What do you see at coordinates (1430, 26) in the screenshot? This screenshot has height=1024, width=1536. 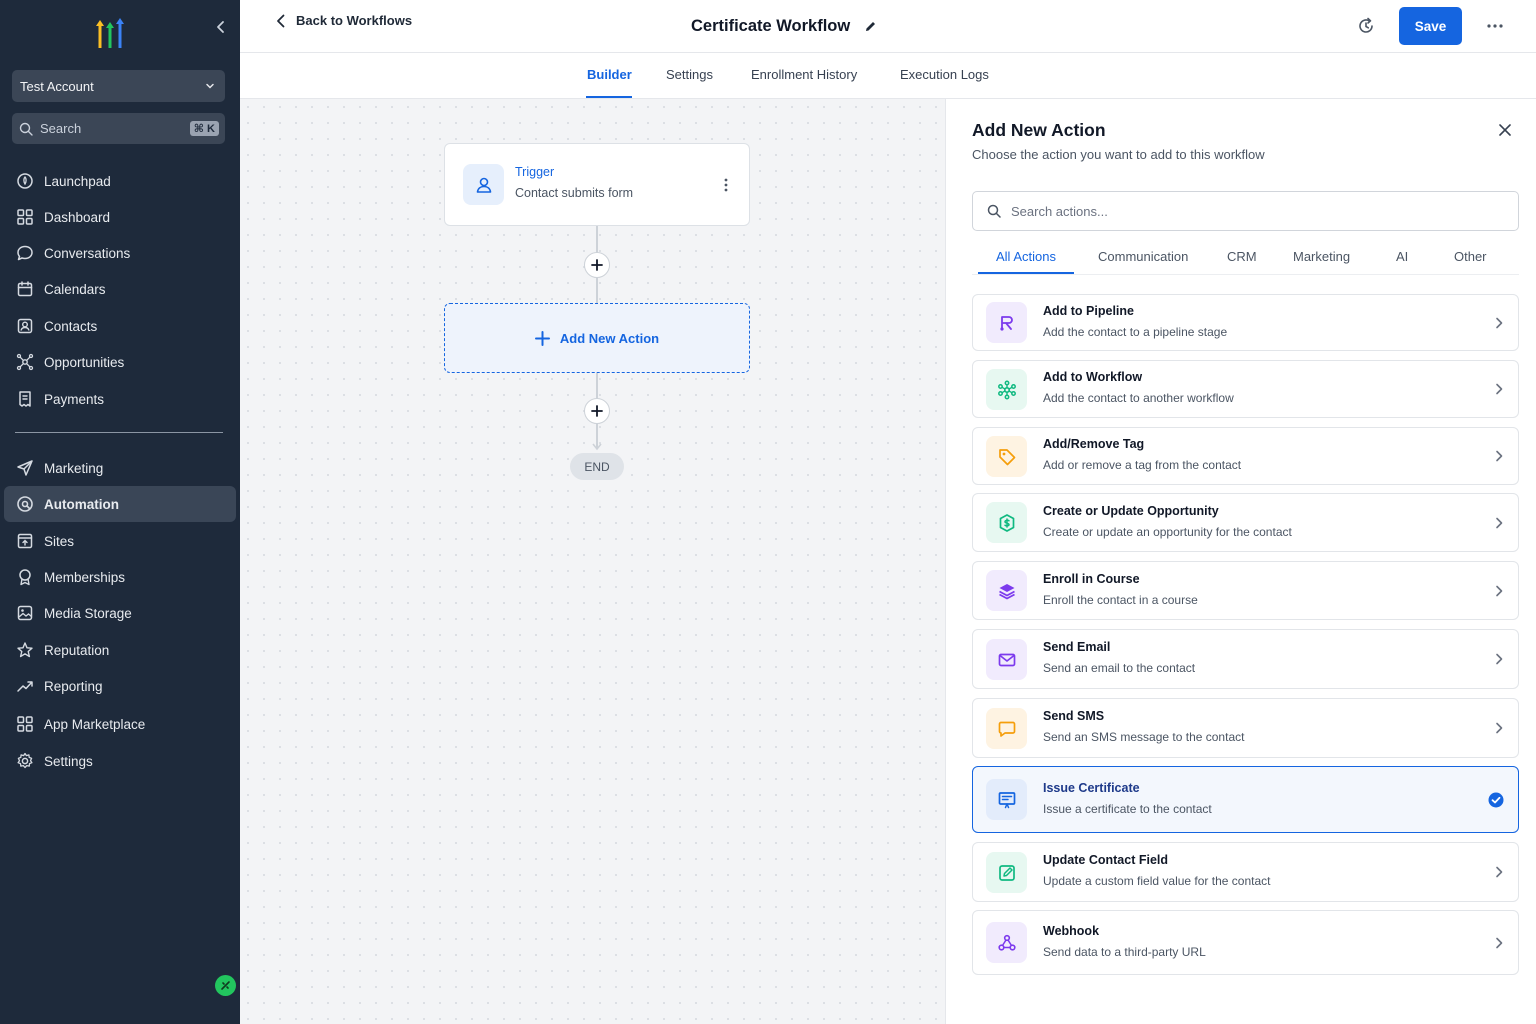 I see `save-button: Save` at bounding box center [1430, 26].